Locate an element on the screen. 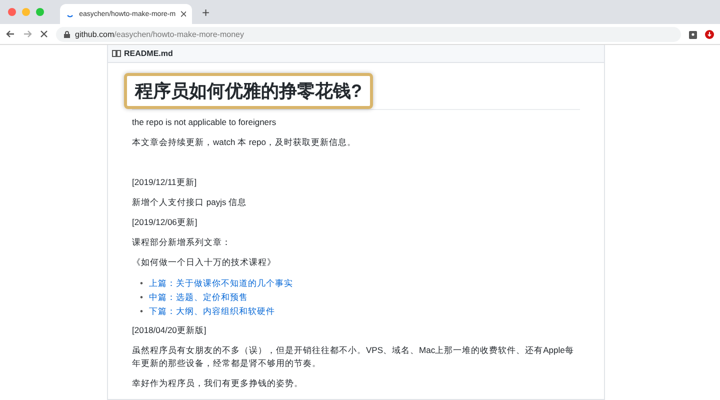 The image size is (720, 400). stop-loading-icon is located at coordinates (44, 34).